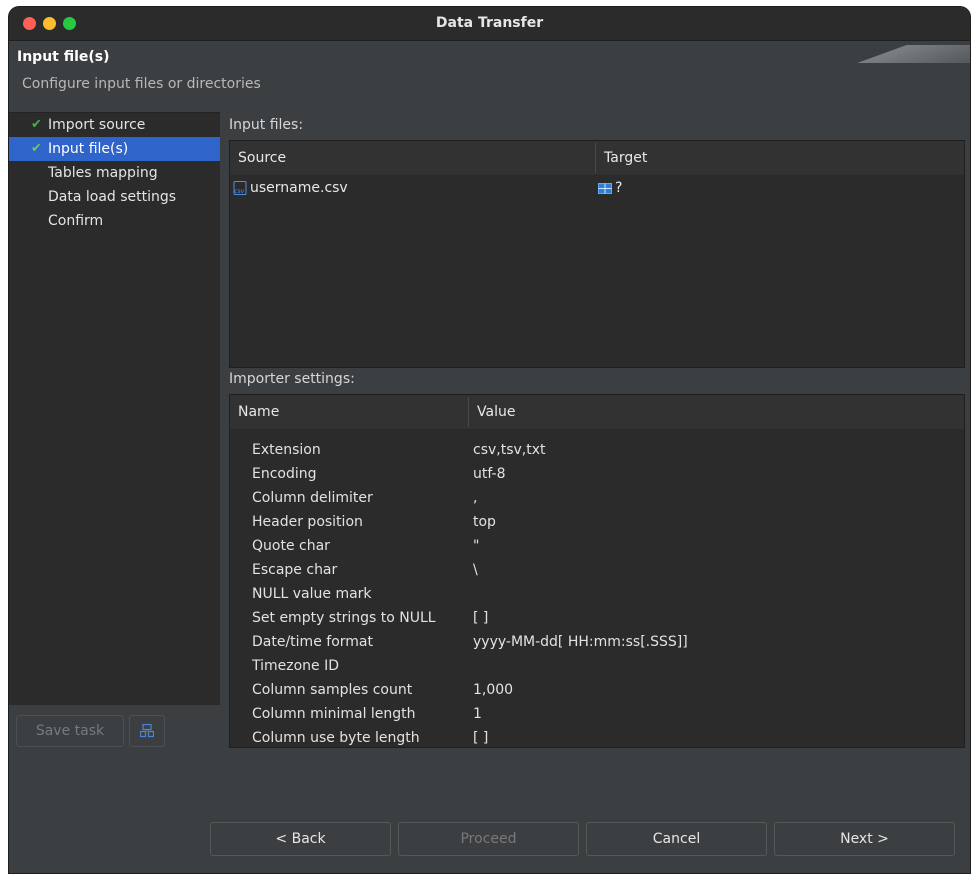 This screenshot has height=882, width=980. What do you see at coordinates (76, 221) in the screenshot?
I see `nav-item-label: Confirm` at bounding box center [76, 221].